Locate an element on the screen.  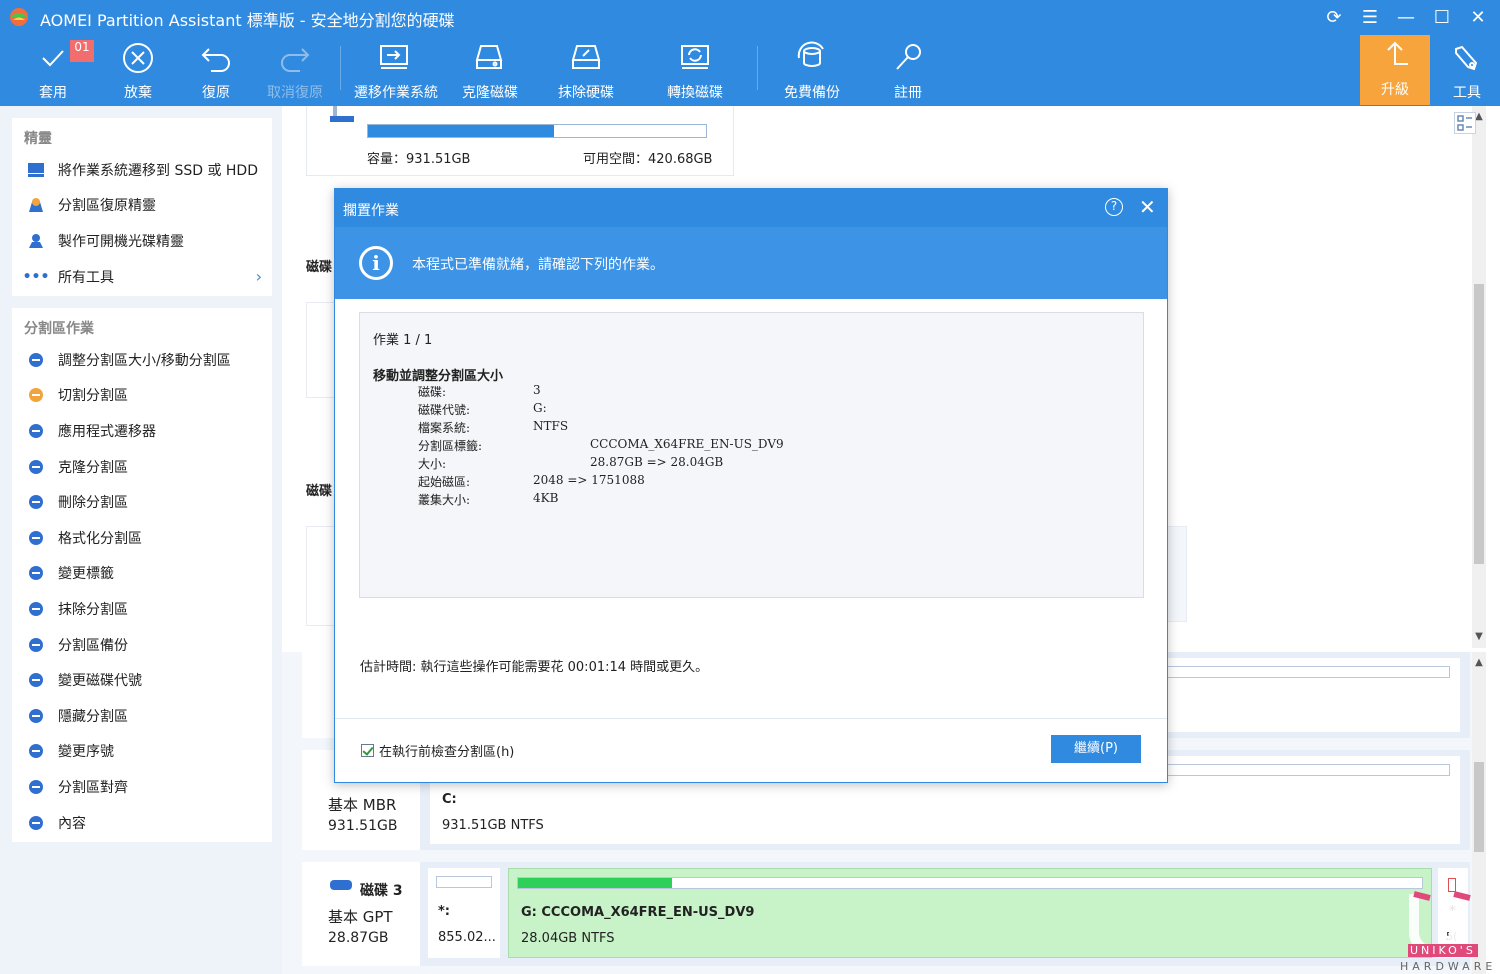
sidebar-item-label: 變更磁碟代號 is located at coordinates (100, 681).